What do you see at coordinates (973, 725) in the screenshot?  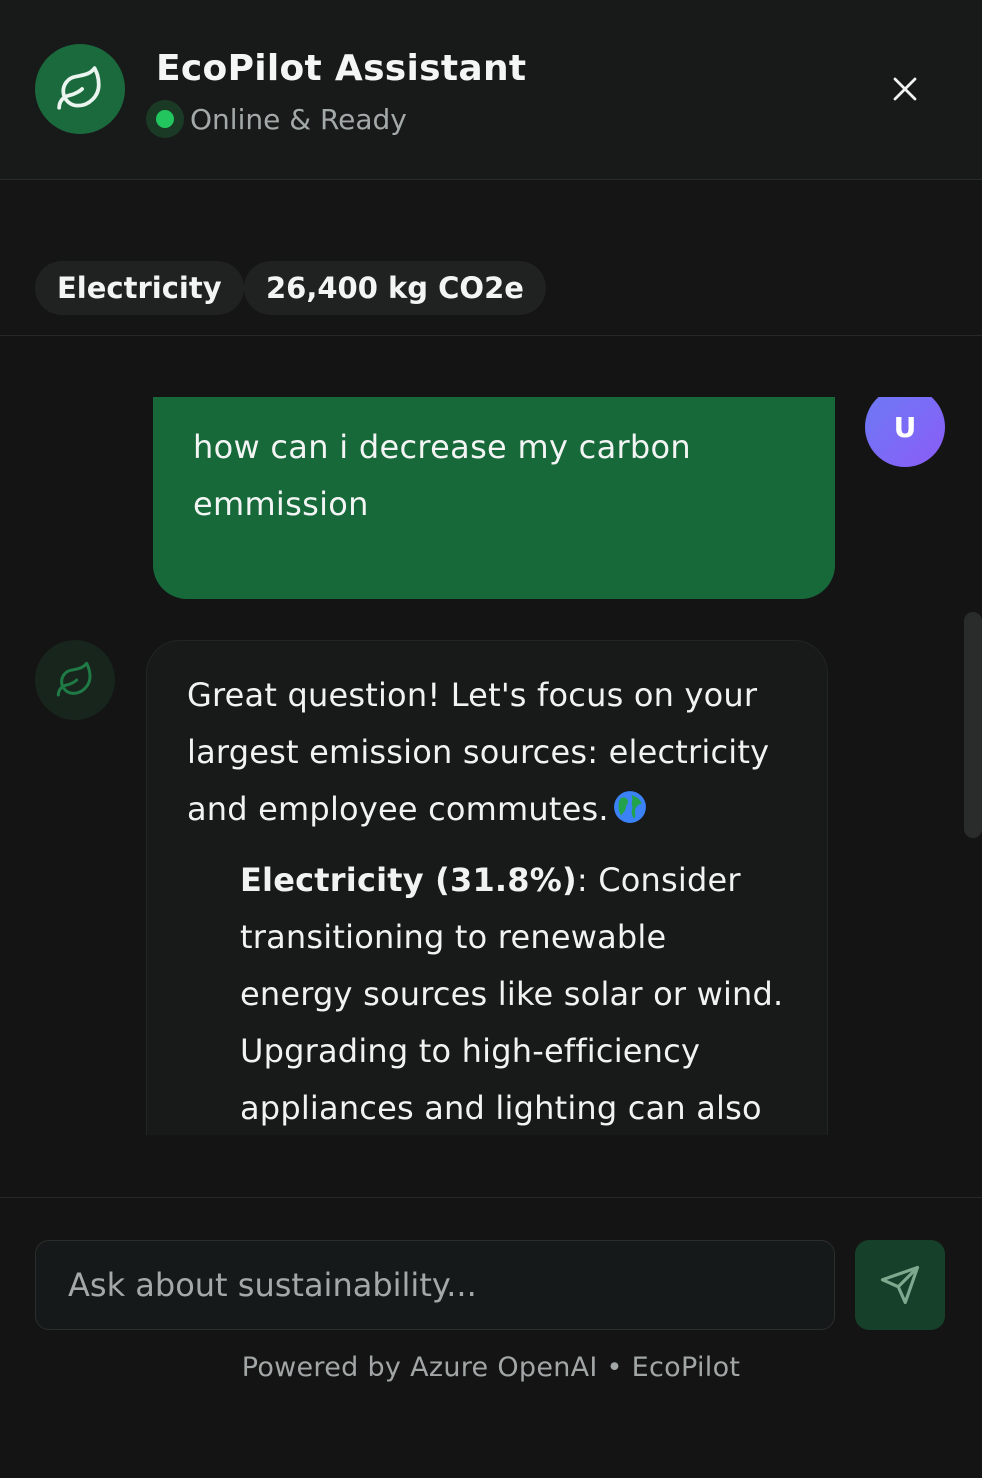 I see `scrollbar` at bounding box center [973, 725].